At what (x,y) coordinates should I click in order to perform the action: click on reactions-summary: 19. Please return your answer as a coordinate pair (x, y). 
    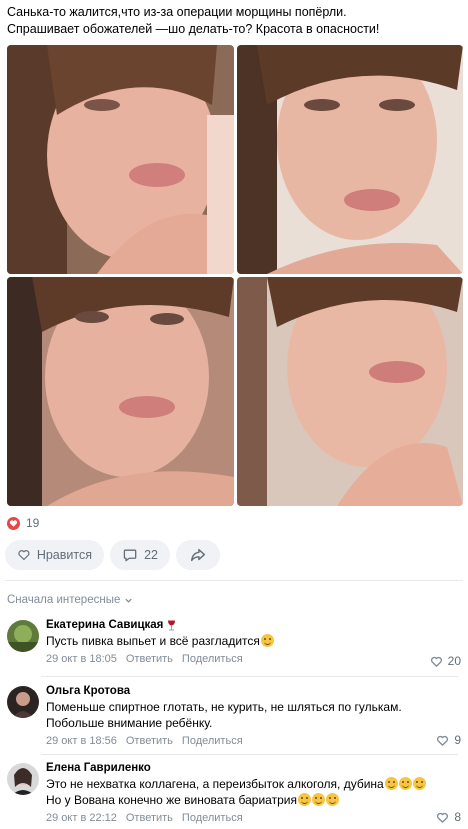
    Looking at the image, I should click on (23, 523).